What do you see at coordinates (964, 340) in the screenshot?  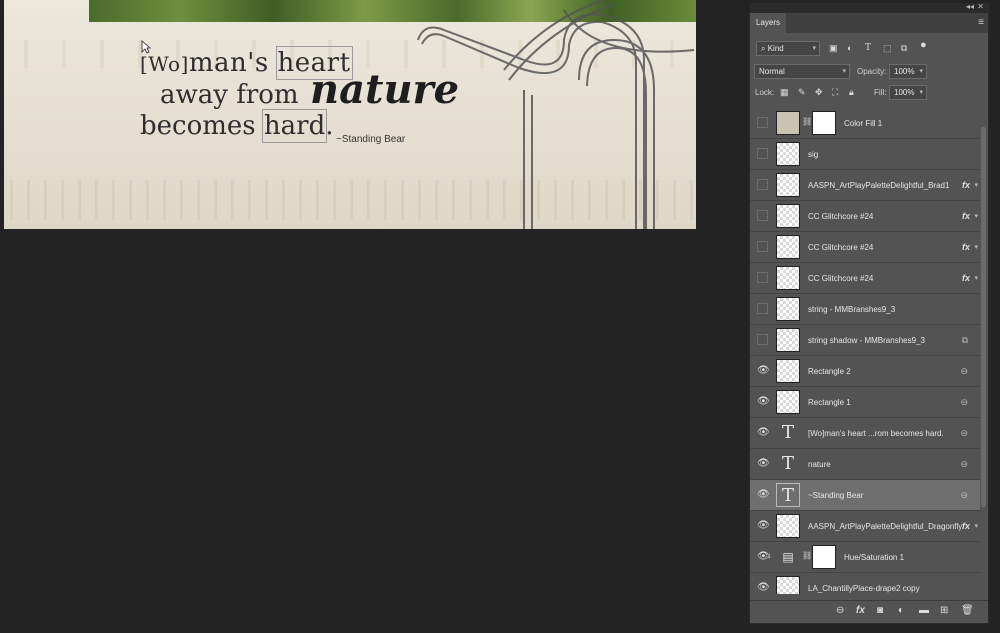 I see `smart-object-icon: ⧉` at bounding box center [964, 340].